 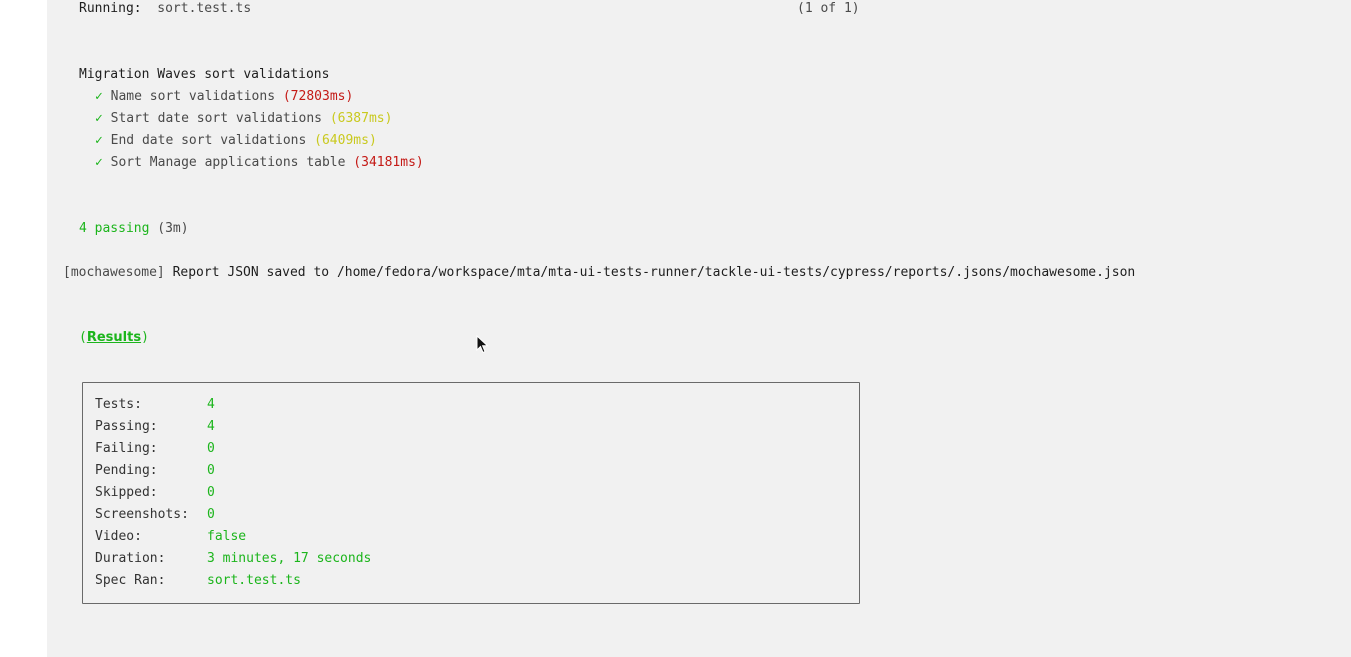 What do you see at coordinates (254, 580) in the screenshot?
I see `results-value: sort.test.ts` at bounding box center [254, 580].